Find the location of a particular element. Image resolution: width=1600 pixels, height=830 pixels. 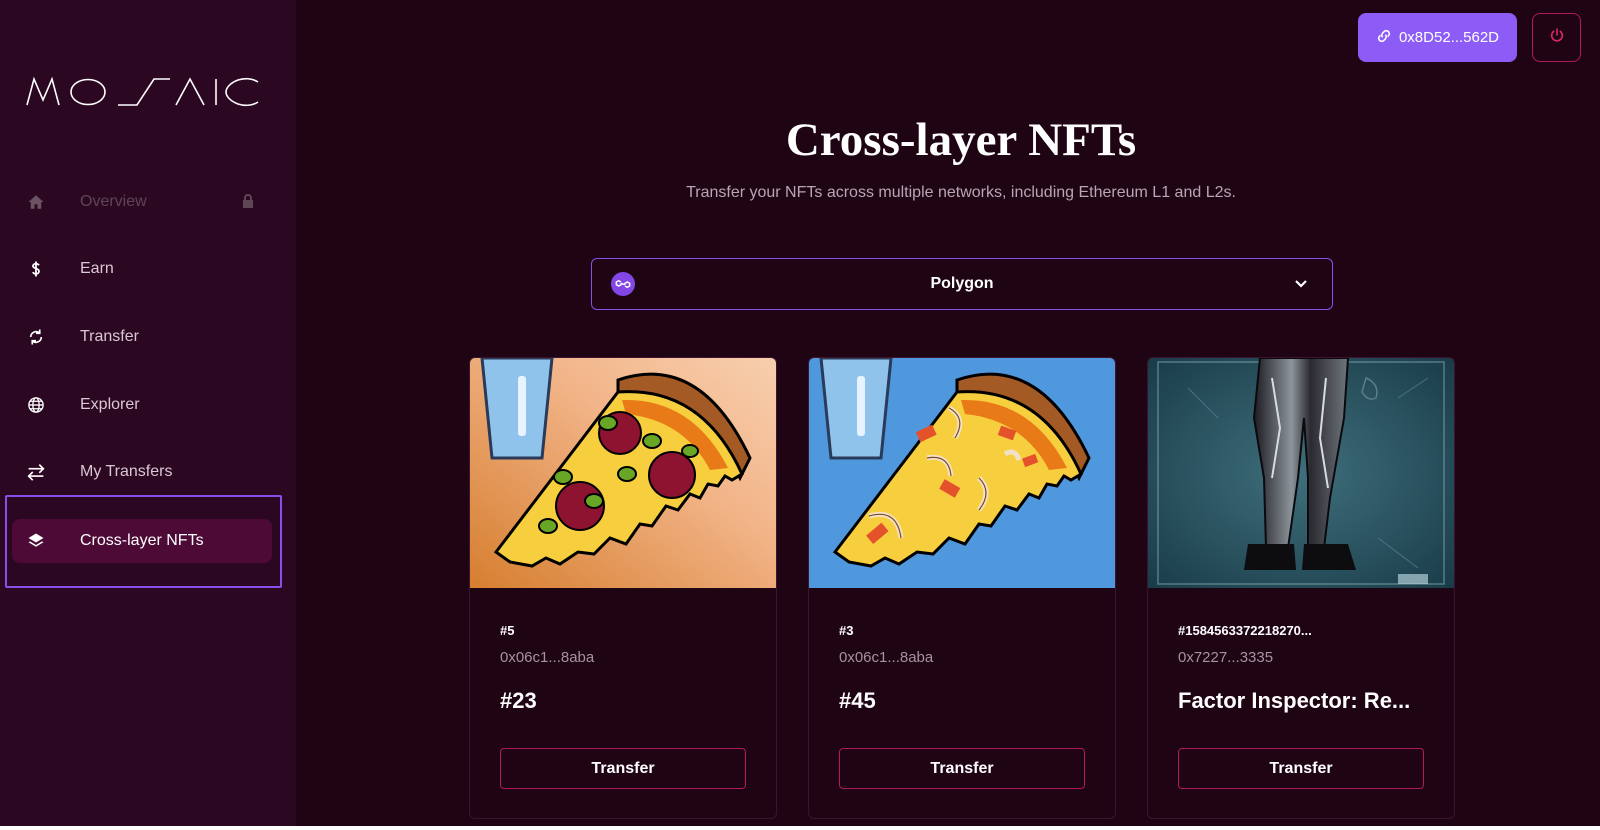

sidebar-item-earn: Earn is located at coordinates (142, 269).